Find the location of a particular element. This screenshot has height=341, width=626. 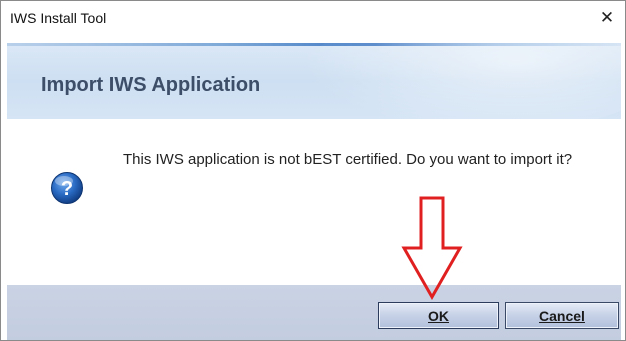

ok-button: OK is located at coordinates (438, 315).